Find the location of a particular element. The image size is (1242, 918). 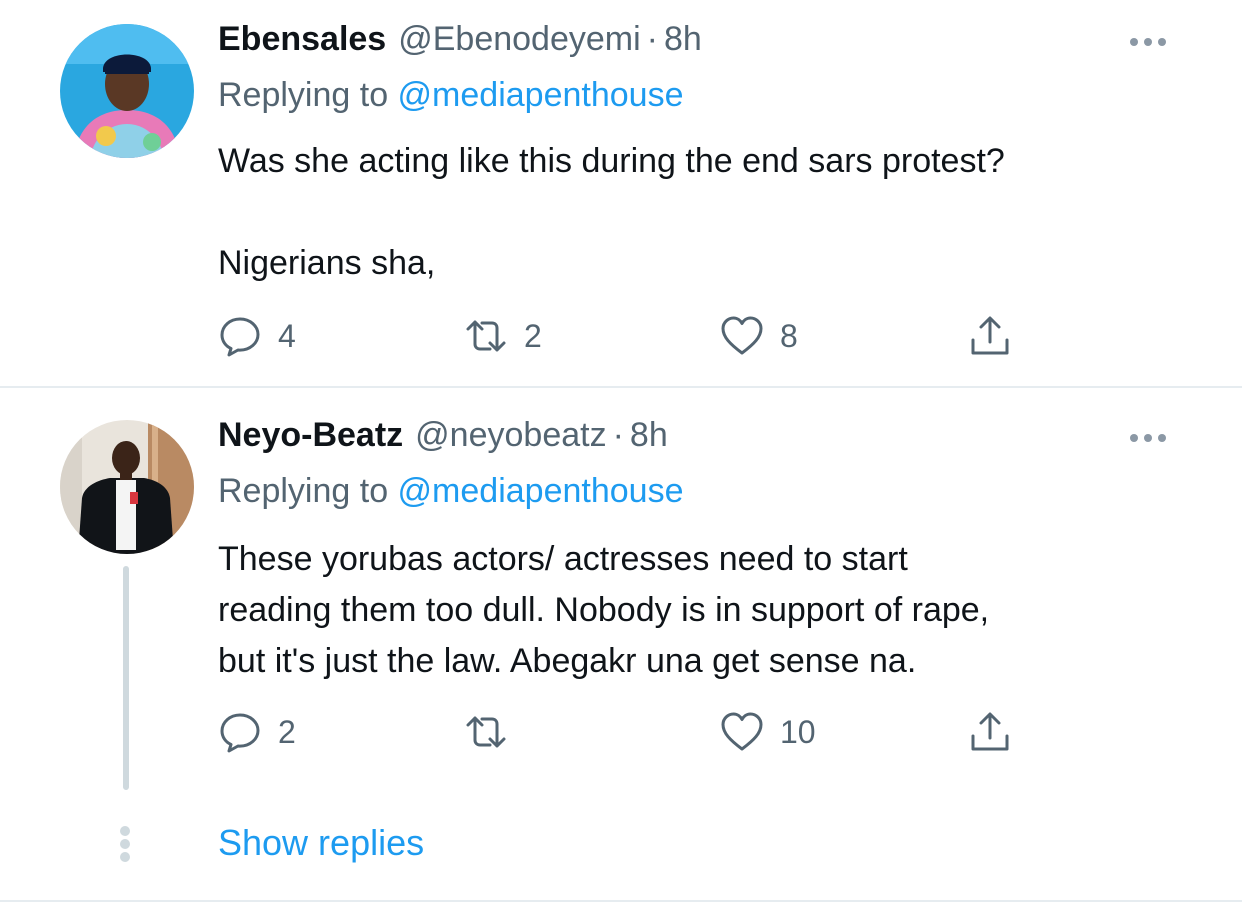

retweet-button is located at coordinates (494, 732).